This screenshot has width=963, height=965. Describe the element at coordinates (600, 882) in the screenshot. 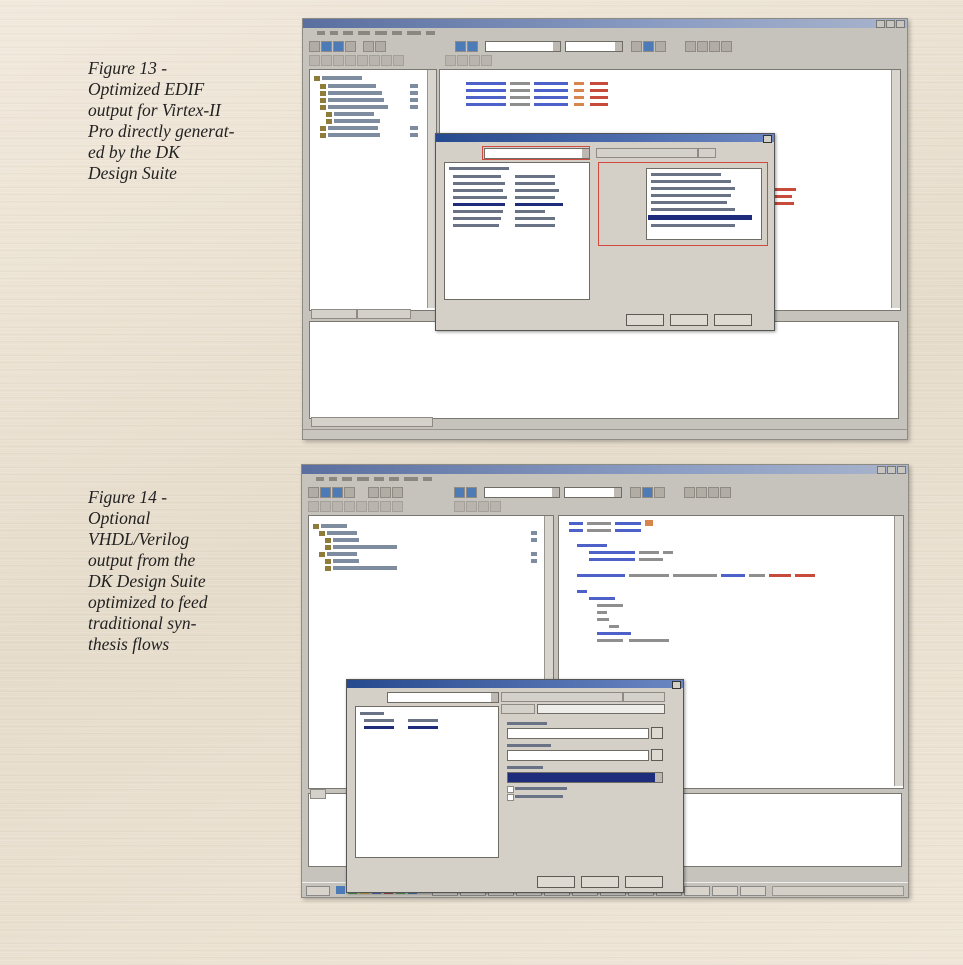

I see `cancel-button` at that location.